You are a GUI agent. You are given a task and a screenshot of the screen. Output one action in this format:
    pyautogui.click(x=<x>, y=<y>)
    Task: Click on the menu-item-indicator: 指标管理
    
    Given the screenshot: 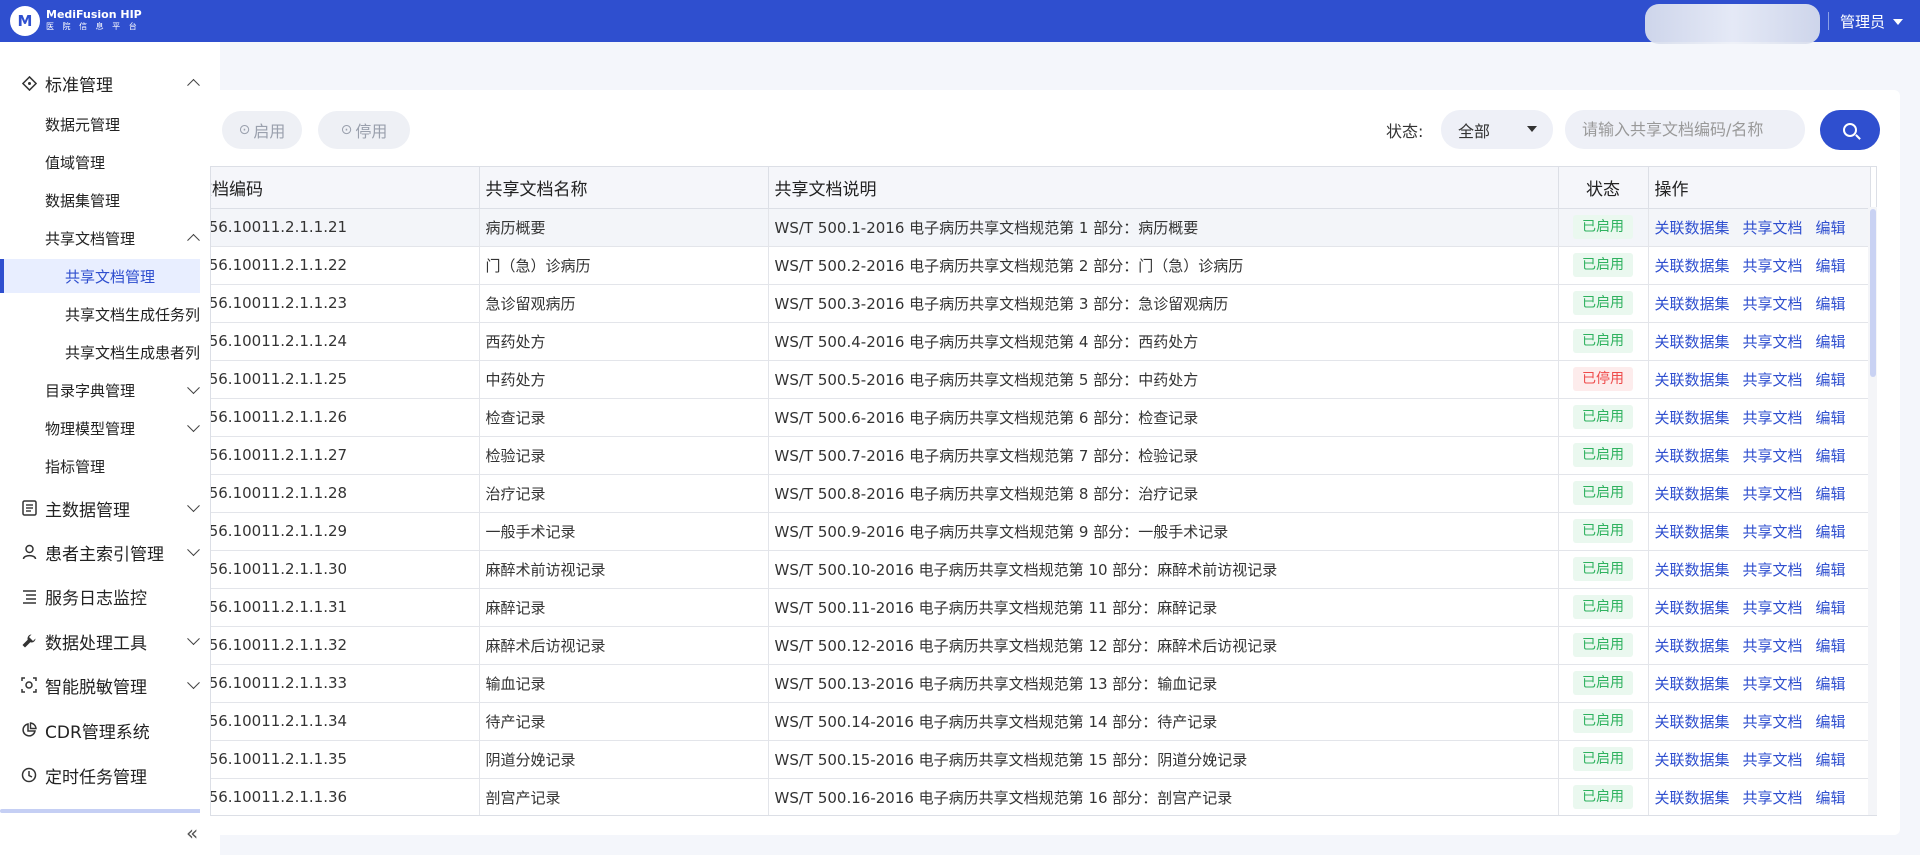 What is the action you would take?
    pyautogui.click(x=110, y=466)
    